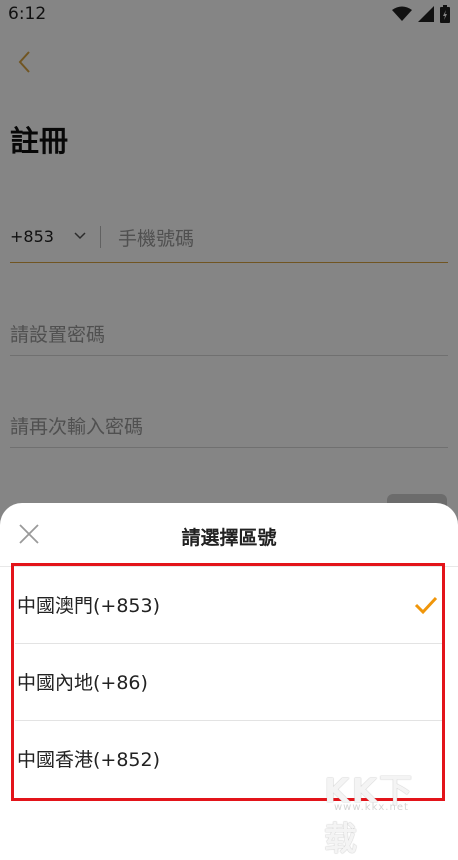 This screenshot has height=860, width=458. I want to click on option-label: 中國香港(+852), so click(89, 760).